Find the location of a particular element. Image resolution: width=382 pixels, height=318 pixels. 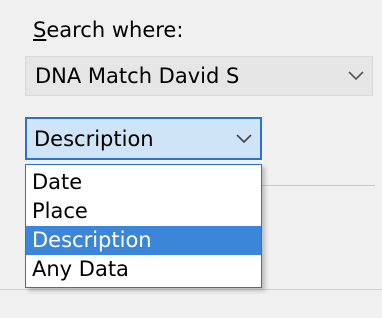

dropdown-option-any-data: Any Data is located at coordinates (143, 269).